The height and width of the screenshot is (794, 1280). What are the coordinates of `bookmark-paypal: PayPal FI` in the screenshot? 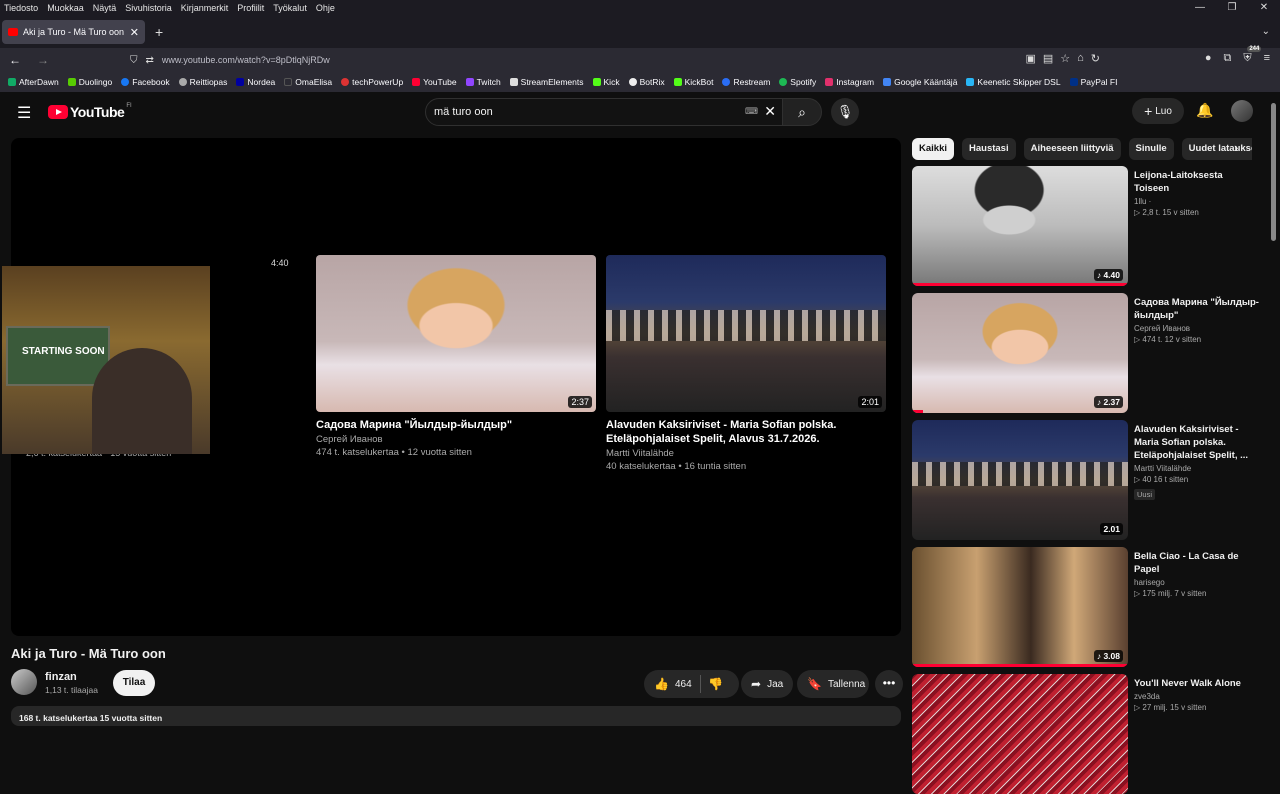 It's located at (1094, 82).